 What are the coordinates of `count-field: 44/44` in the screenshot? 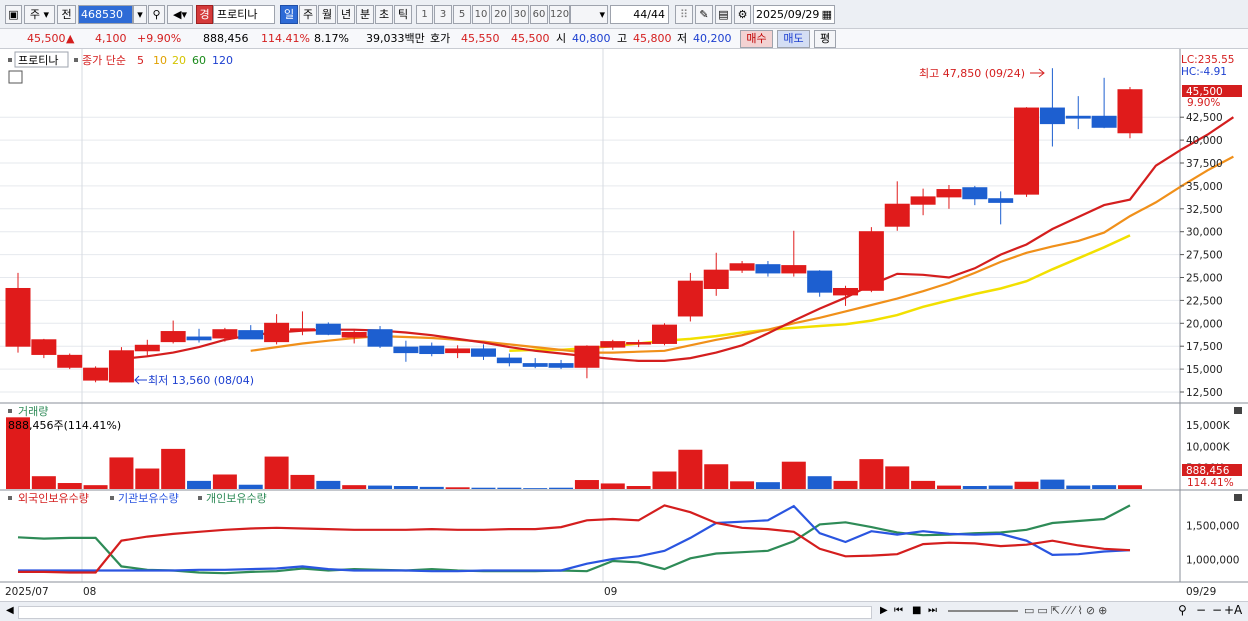 It's located at (639, 14).